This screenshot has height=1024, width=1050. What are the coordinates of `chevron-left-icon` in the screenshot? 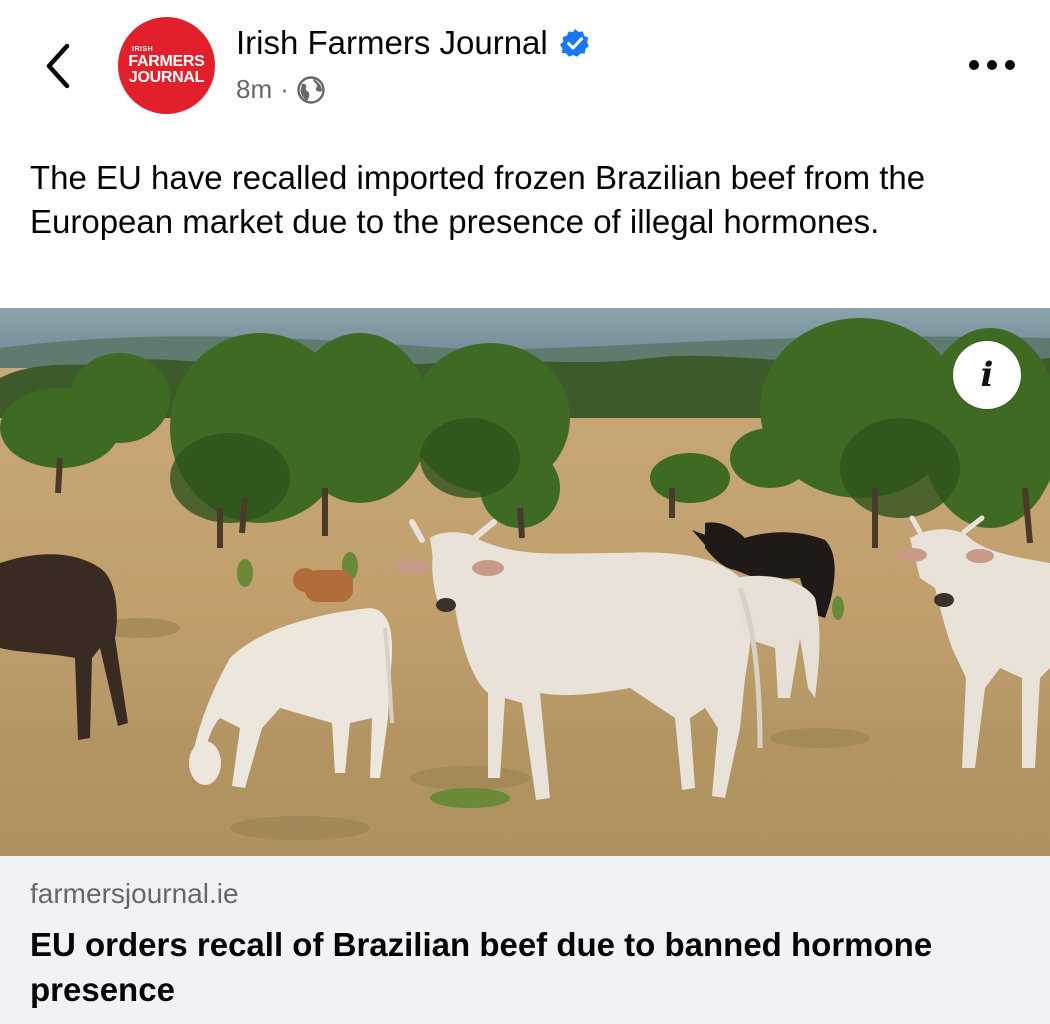 It's located at (58, 66).